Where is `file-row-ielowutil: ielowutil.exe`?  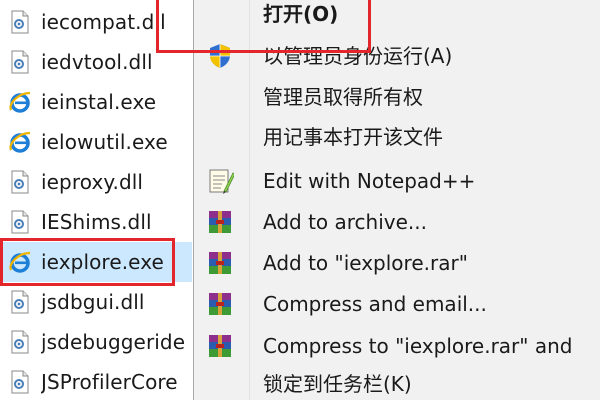 file-row-ielowutil: ielowutil.exe is located at coordinates (96, 142).